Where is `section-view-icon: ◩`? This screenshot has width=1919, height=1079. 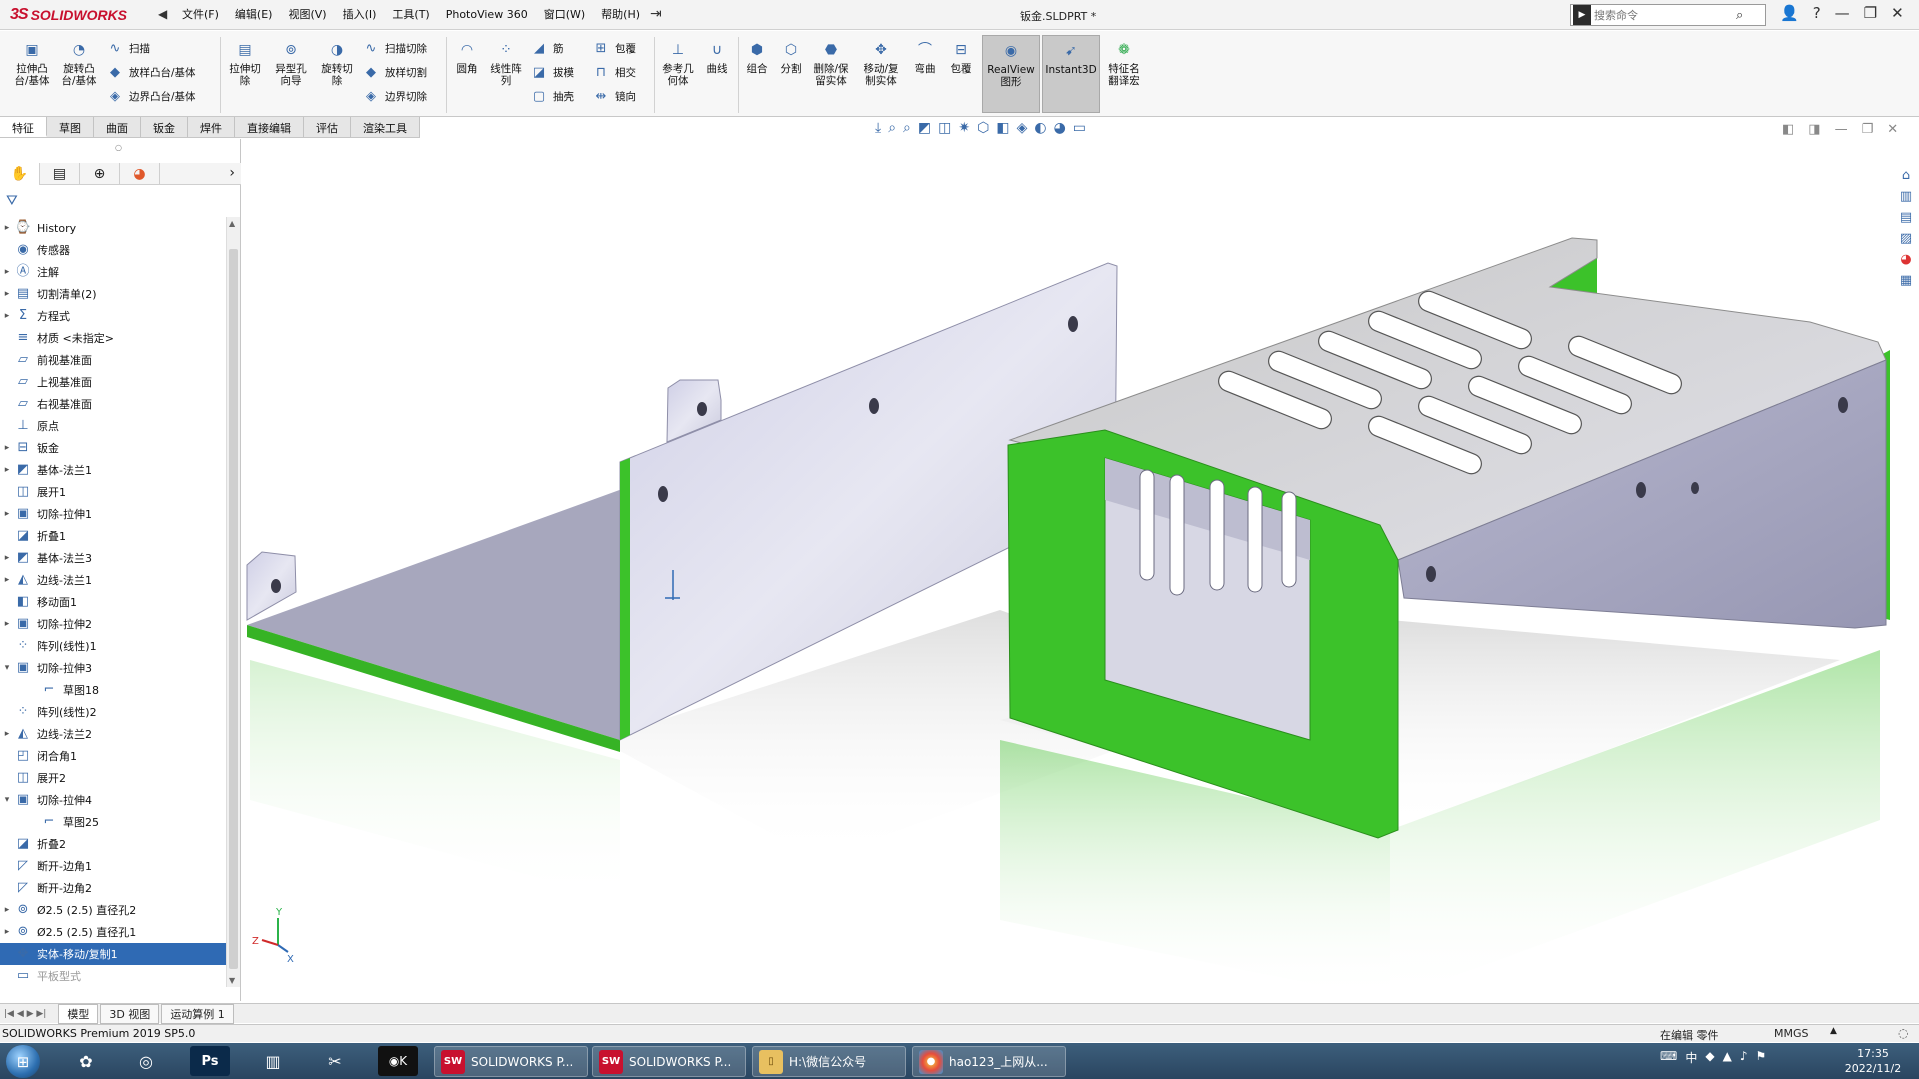
section-view-icon: ◩ is located at coordinates (924, 128).